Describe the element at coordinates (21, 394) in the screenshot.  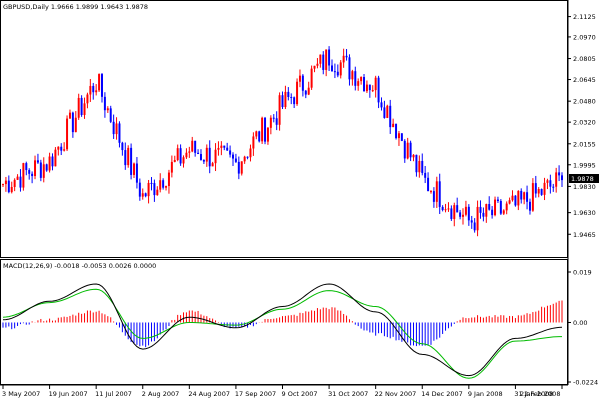
I see `time-tick-label: 3 May 2007` at that location.